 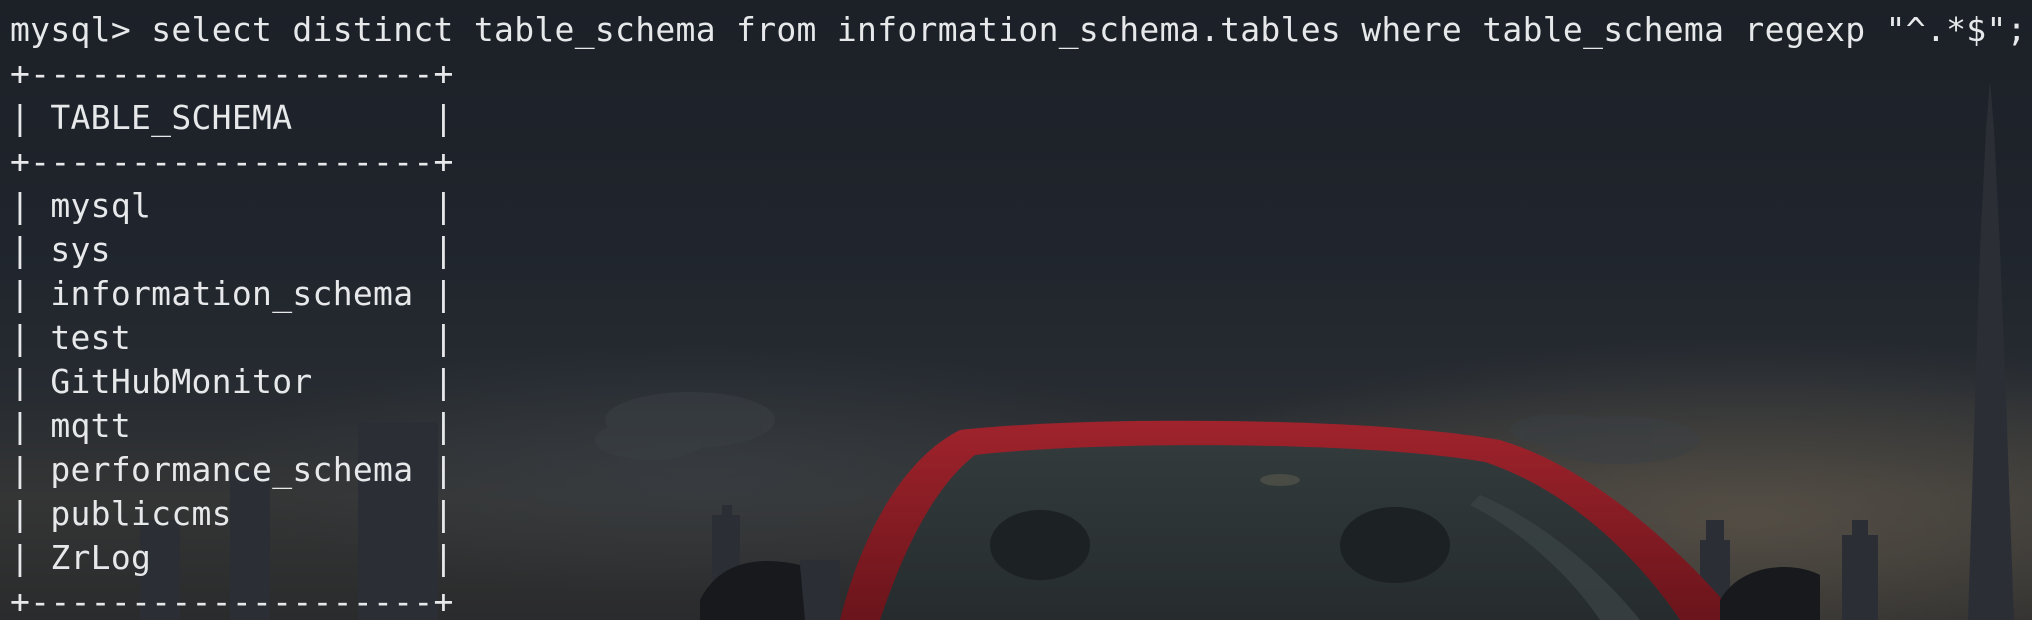 I want to click on mysql-prompt: mysql>, so click(x=81, y=29).